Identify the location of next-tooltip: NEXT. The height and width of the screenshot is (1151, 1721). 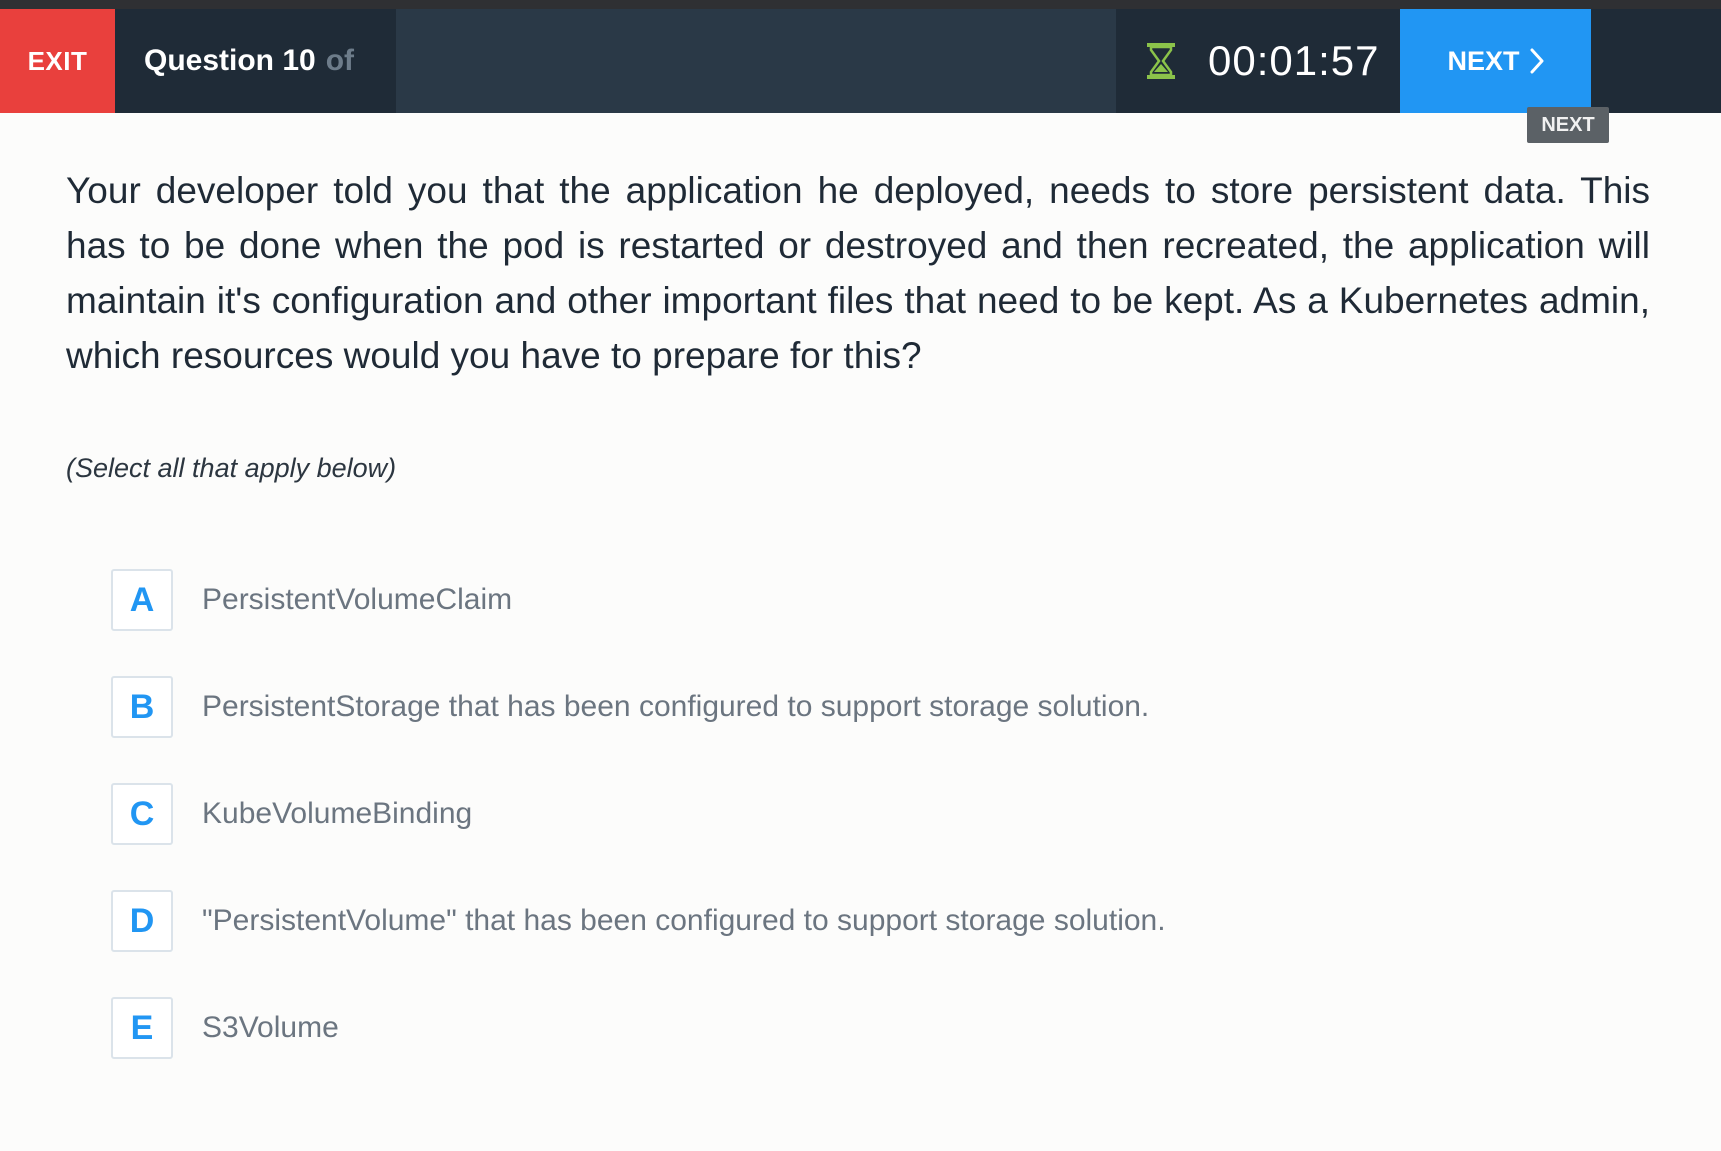
(1568, 125).